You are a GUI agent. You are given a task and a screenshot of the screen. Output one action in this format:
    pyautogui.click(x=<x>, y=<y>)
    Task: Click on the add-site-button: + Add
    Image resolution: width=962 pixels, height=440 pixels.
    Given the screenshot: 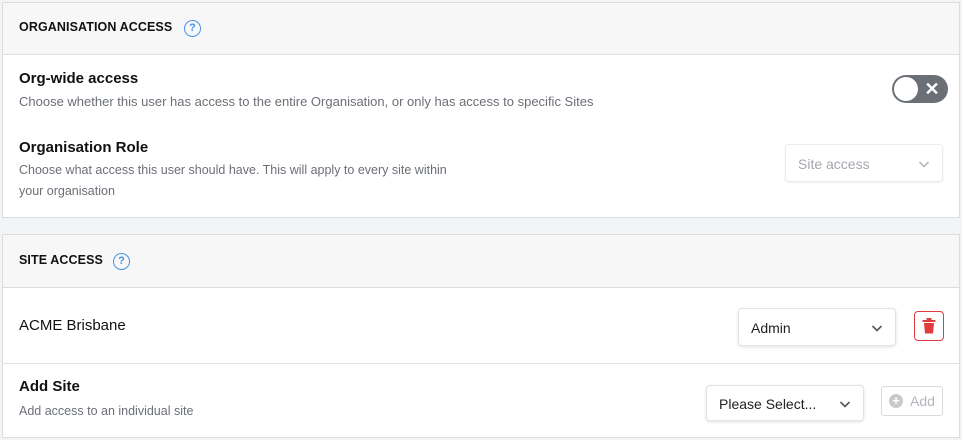 What is the action you would take?
    pyautogui.click(x=912, y=401)
    